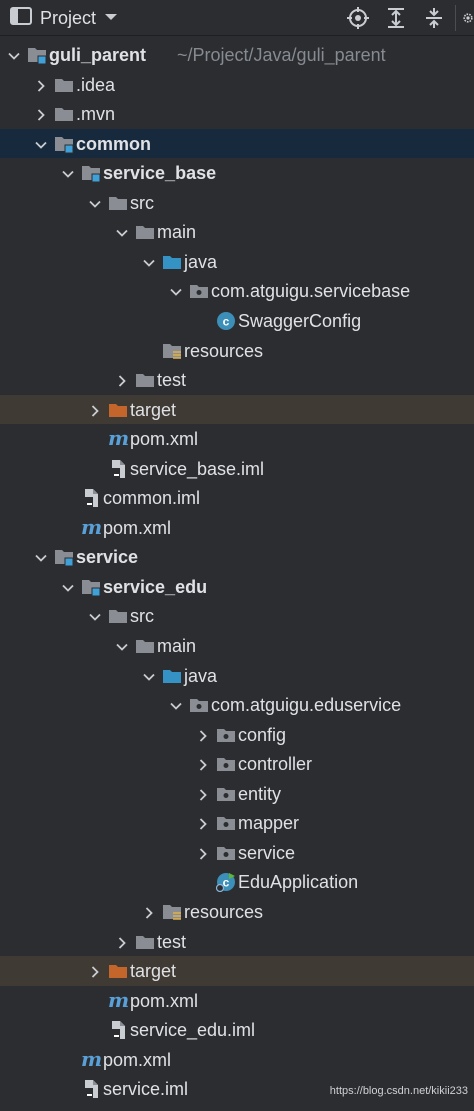  I want to click on project-view-selector: Project, so click(64, 18).